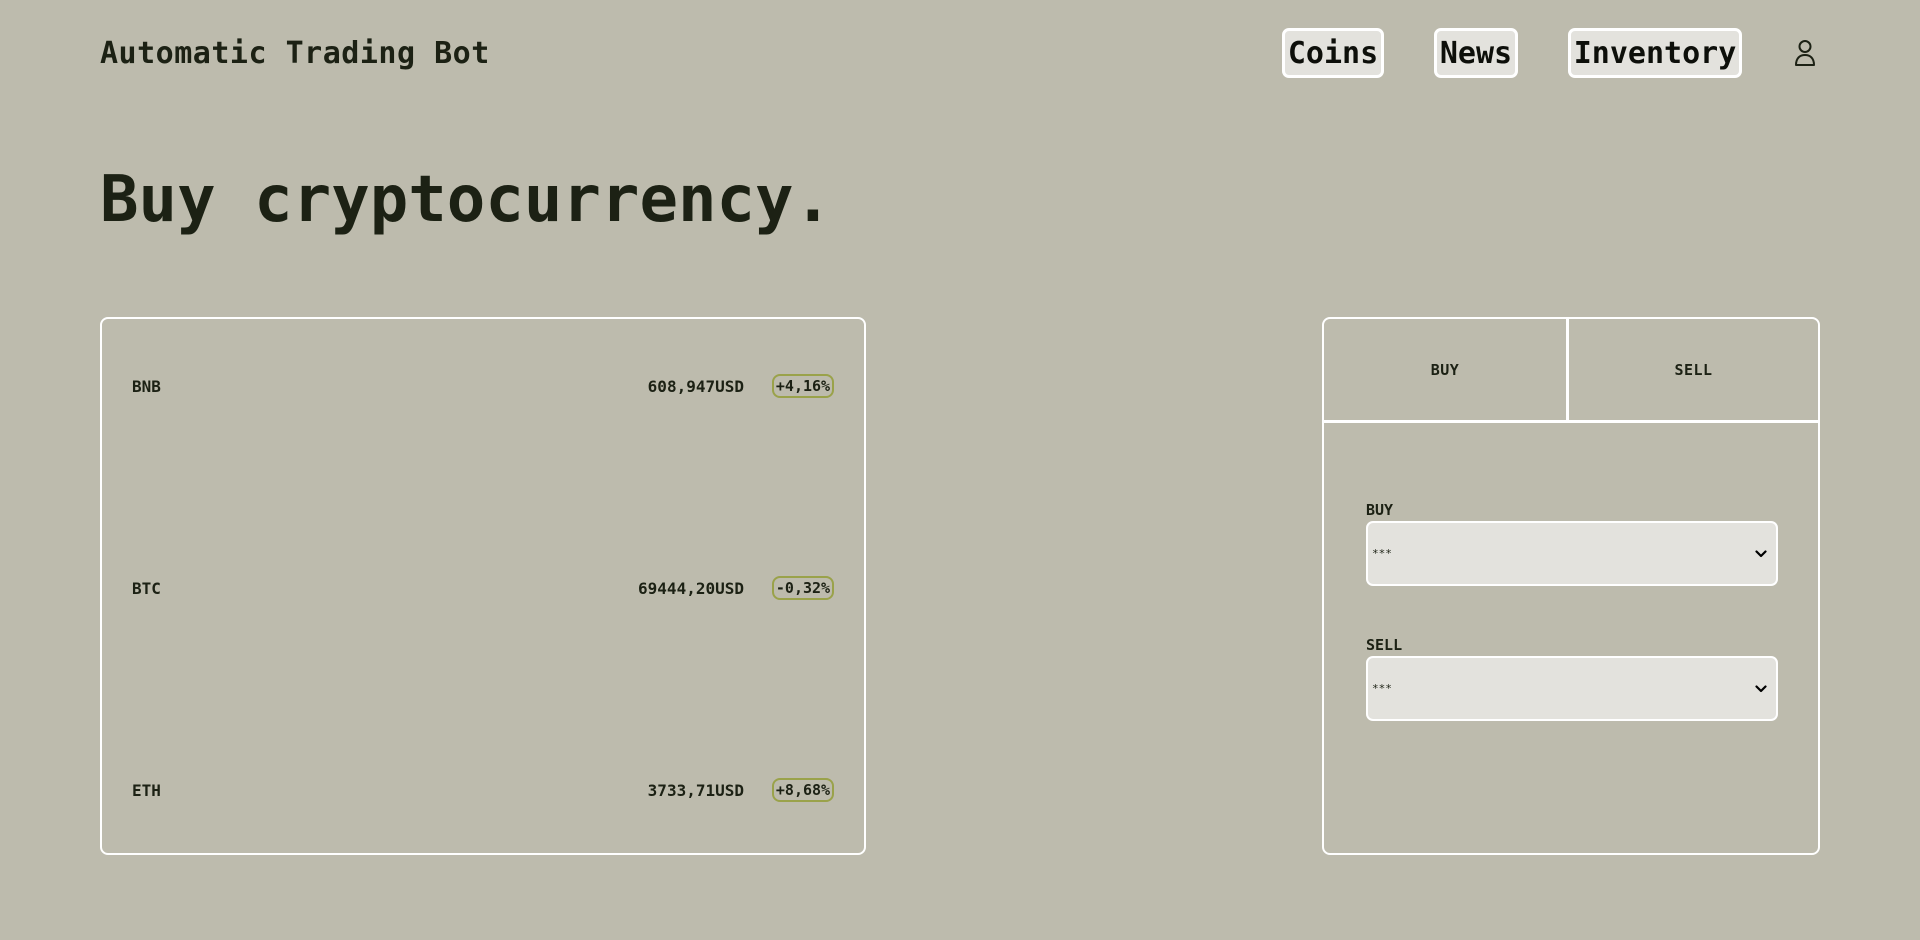  I want to click on sell-field-label: SELL, so click(1384, 645).